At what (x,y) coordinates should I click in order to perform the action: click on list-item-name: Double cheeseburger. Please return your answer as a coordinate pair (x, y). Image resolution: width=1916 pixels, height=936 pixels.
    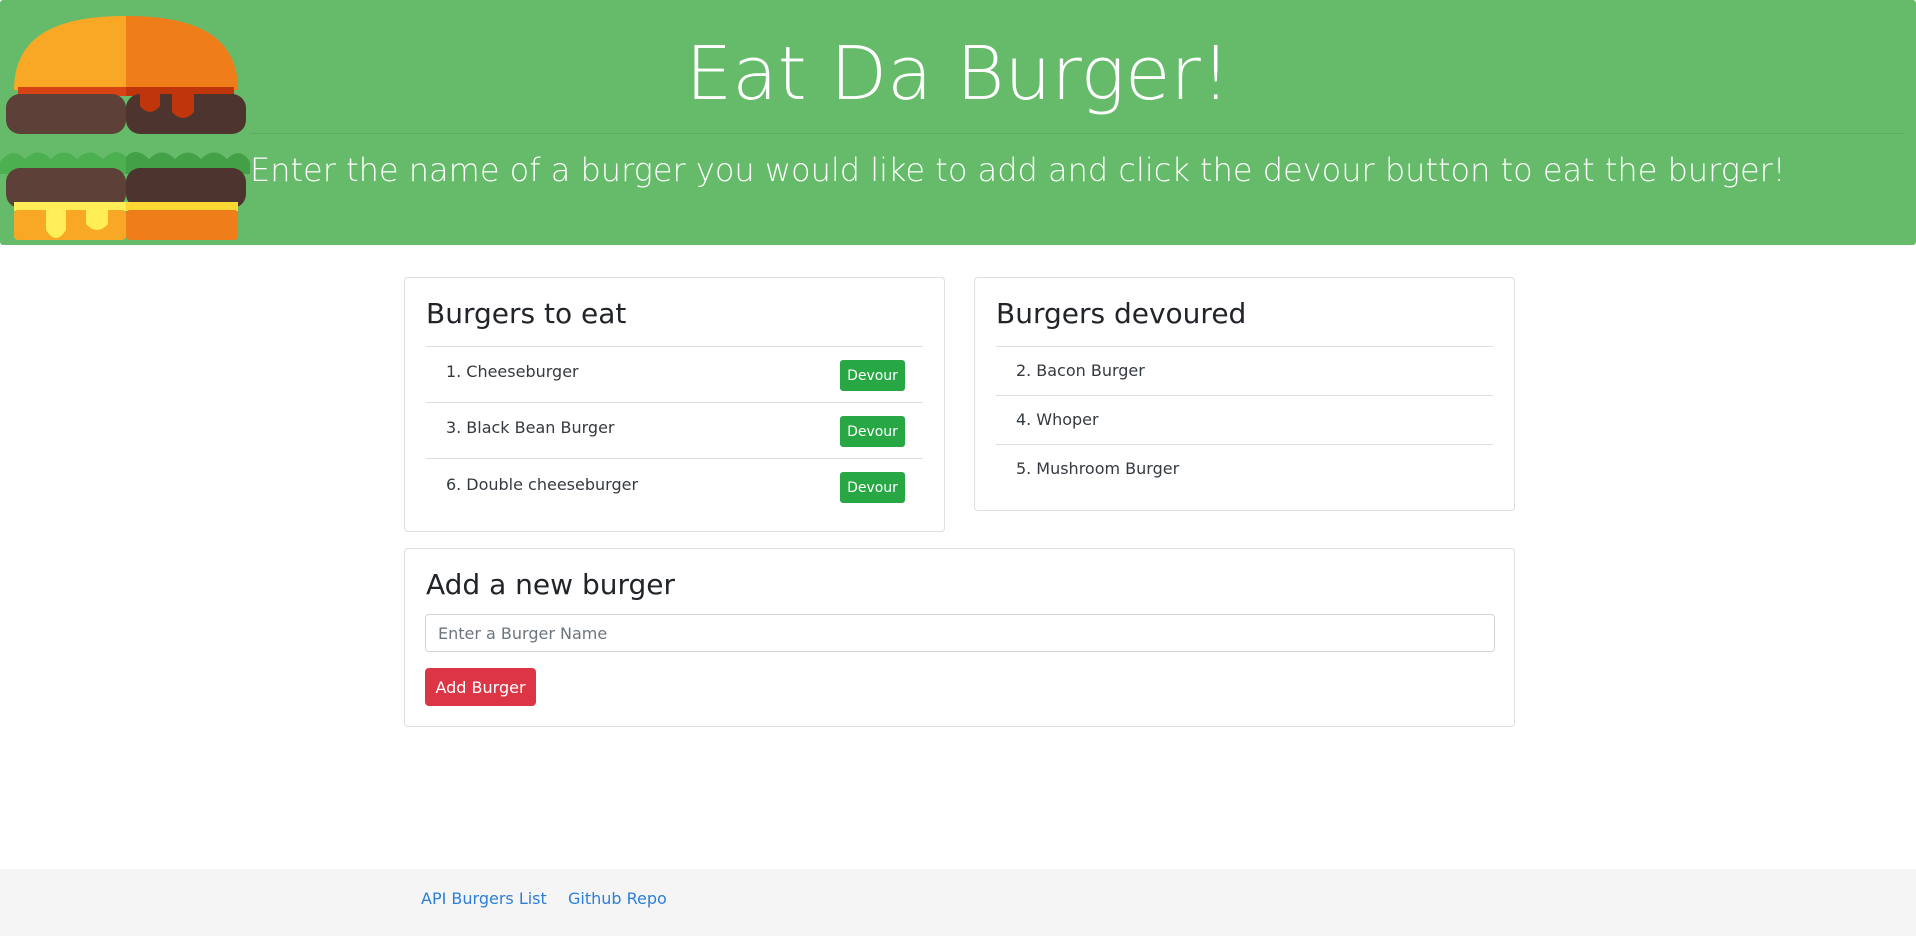
    Looking at the image, I should click on (552, 484).